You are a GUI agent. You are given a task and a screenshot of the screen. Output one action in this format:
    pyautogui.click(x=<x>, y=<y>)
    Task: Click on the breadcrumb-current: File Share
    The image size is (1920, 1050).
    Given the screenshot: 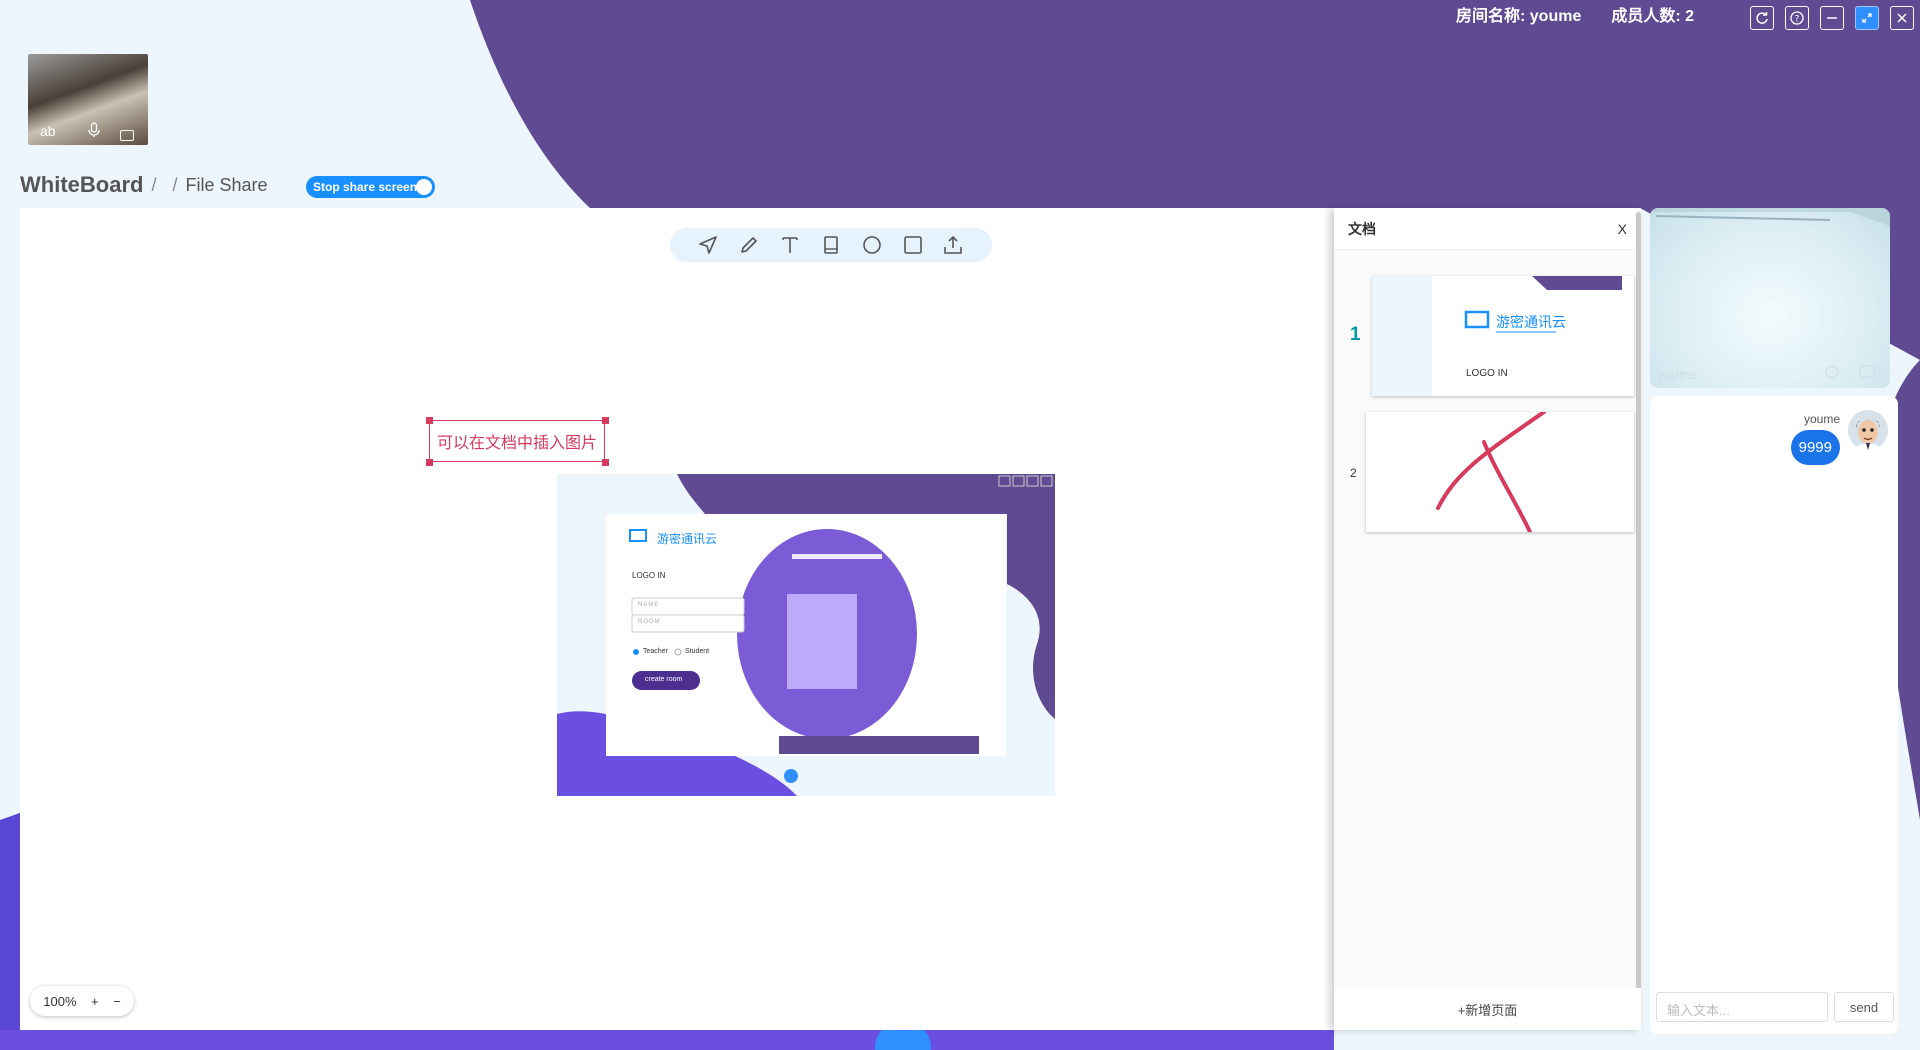 What is the action you would take?
    pyautogui.click(x=226, y=184)
    